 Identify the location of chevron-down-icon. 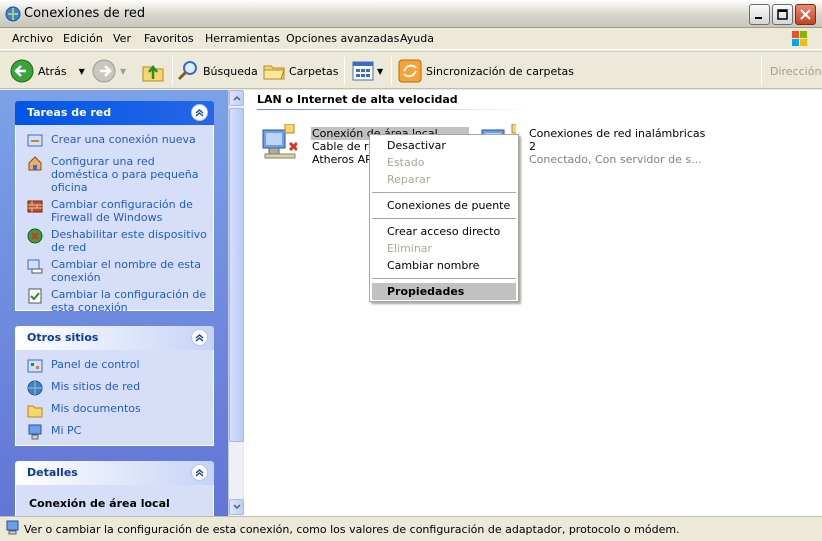
(236, 507).